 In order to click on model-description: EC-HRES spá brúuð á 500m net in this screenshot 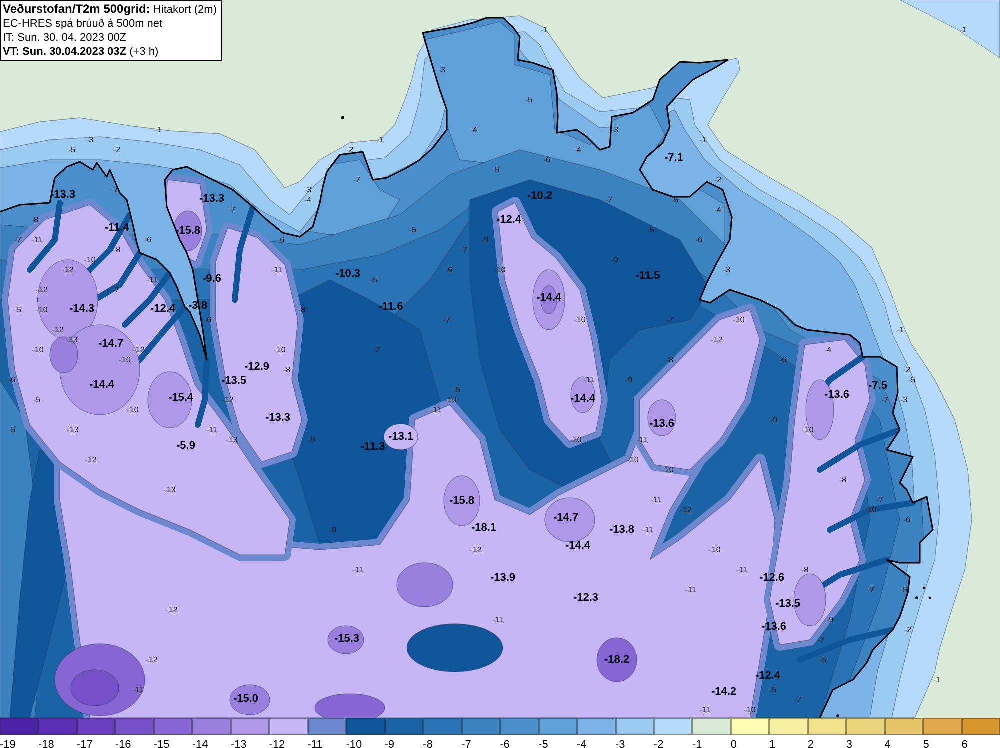, I will do `click(83, 24)`.